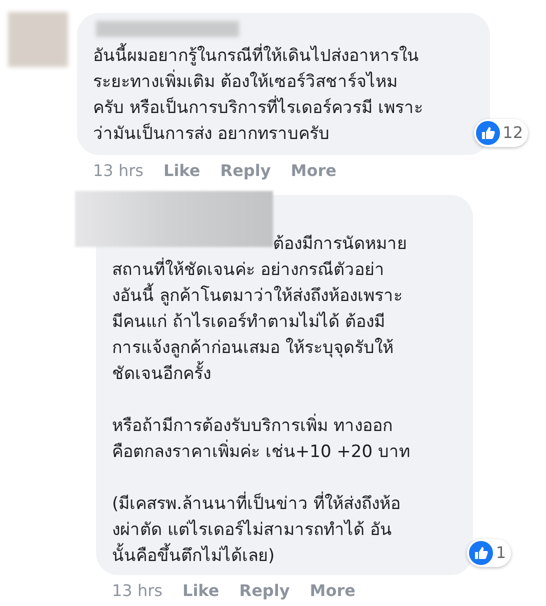  Describe the element at coordinates (501, 553) in the screenshot. I see `reaction-count: 1` at that location.